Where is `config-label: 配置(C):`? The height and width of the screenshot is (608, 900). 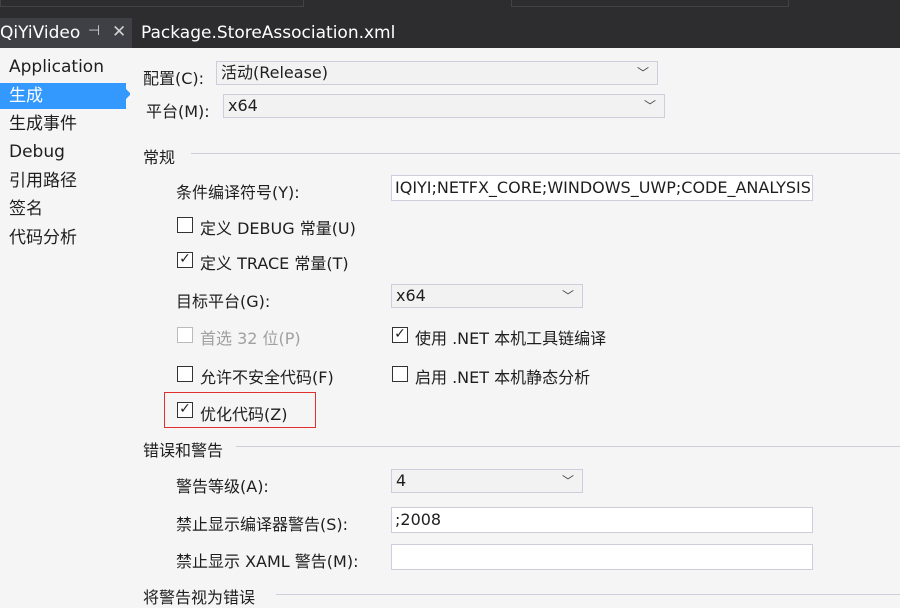 config-label: 配置(C): is located at coordinates (174, 78).